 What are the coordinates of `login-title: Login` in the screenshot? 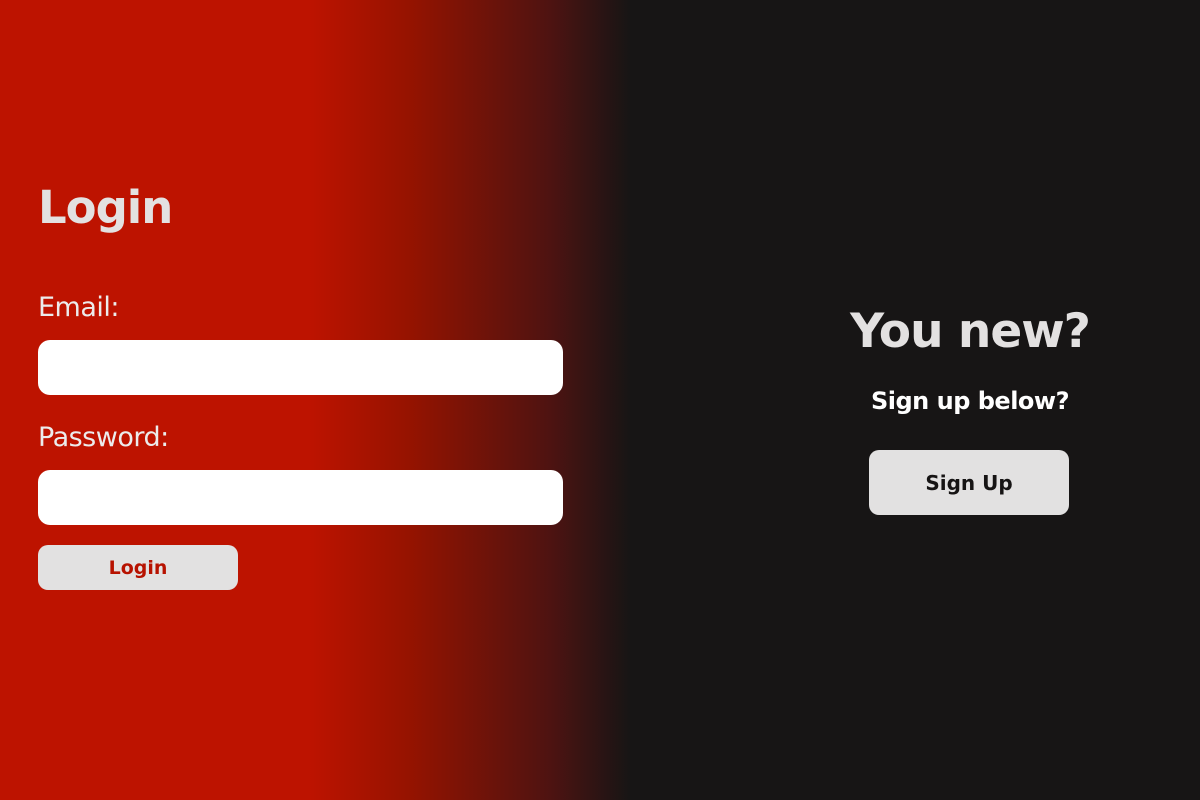 It's located at (105, 207).